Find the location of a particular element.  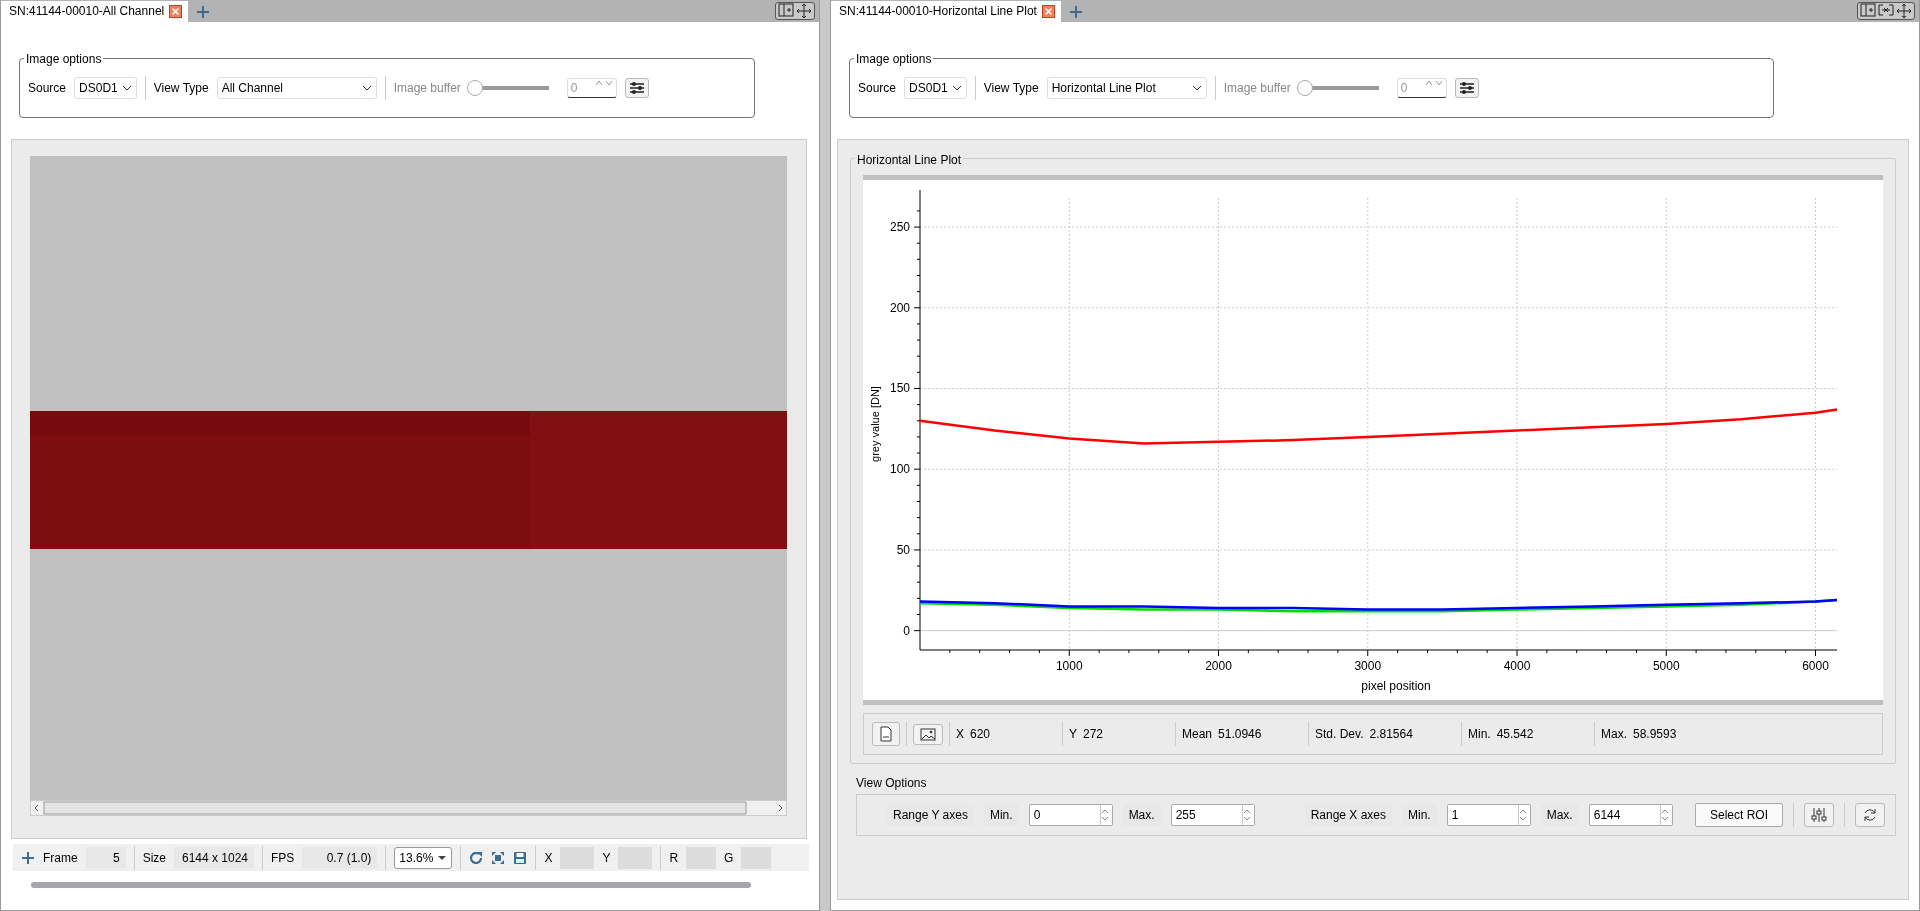

select-roi-button: Select ROI is located at coordinates (1738, 815).